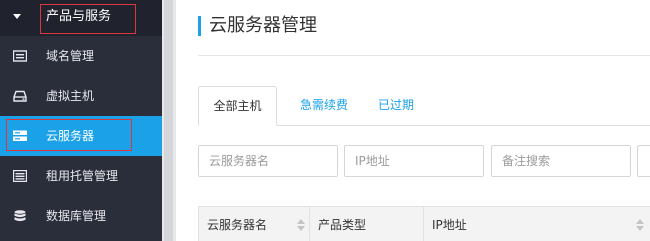  What do you see at coordinates (199, 26) in the screenshot?
I see `title-accent-bar` at bounding box center [199, 26].